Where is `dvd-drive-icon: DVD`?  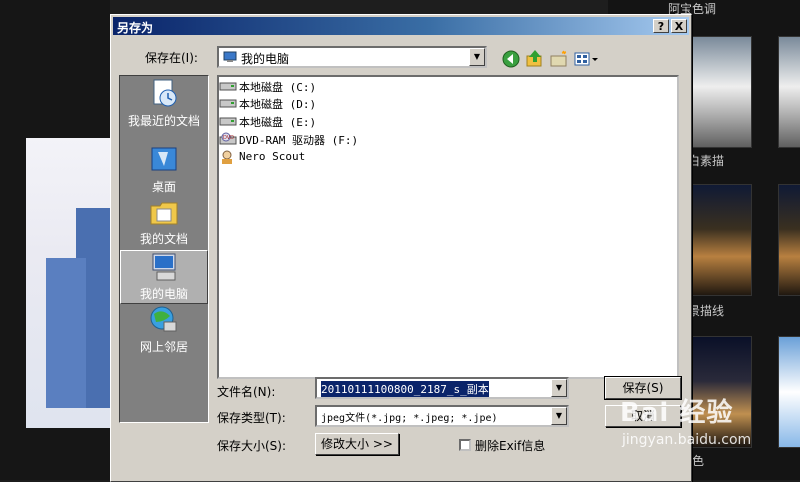
dvd-drive-icon: DVD is located at coordinates (228, 139).